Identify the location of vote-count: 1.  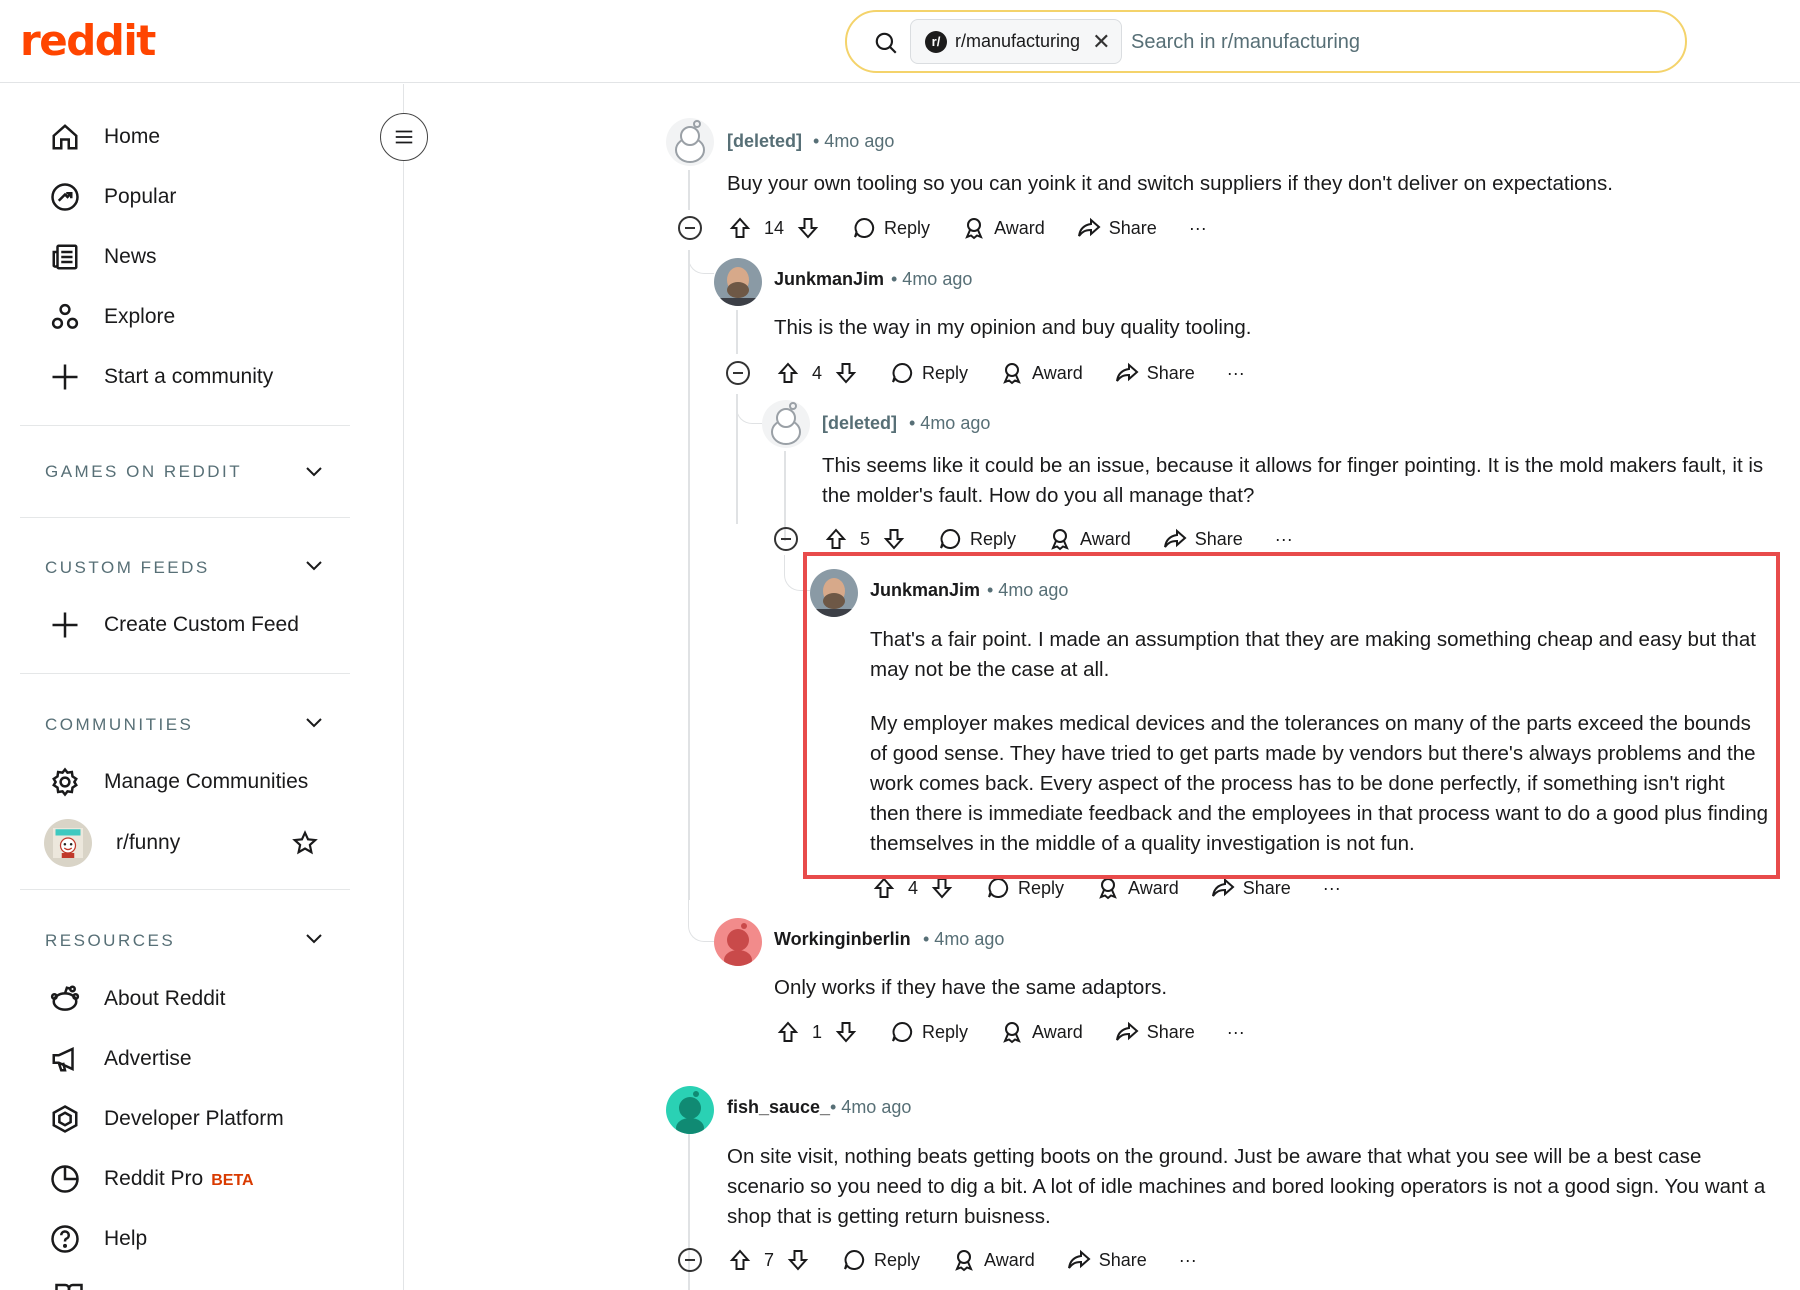
(817, 1031).